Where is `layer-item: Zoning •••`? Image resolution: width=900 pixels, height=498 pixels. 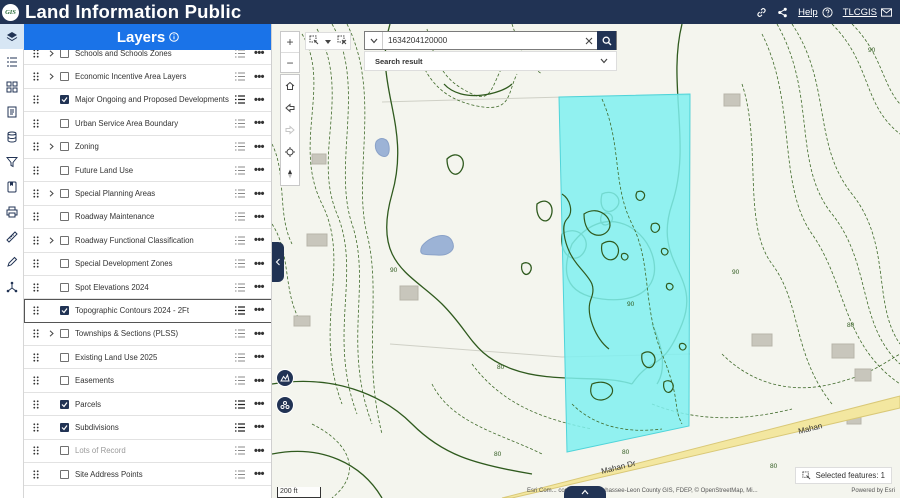 layer-item: Zoning ••• is located at coordinates (147, 147).